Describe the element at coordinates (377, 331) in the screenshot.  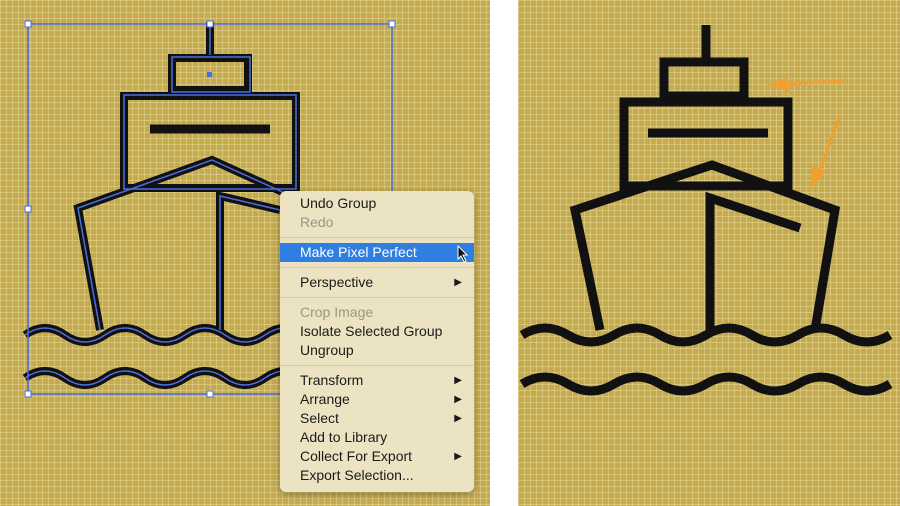
I see `menu-item-isolate-selected-group: Isolate Selected Group` at that location.